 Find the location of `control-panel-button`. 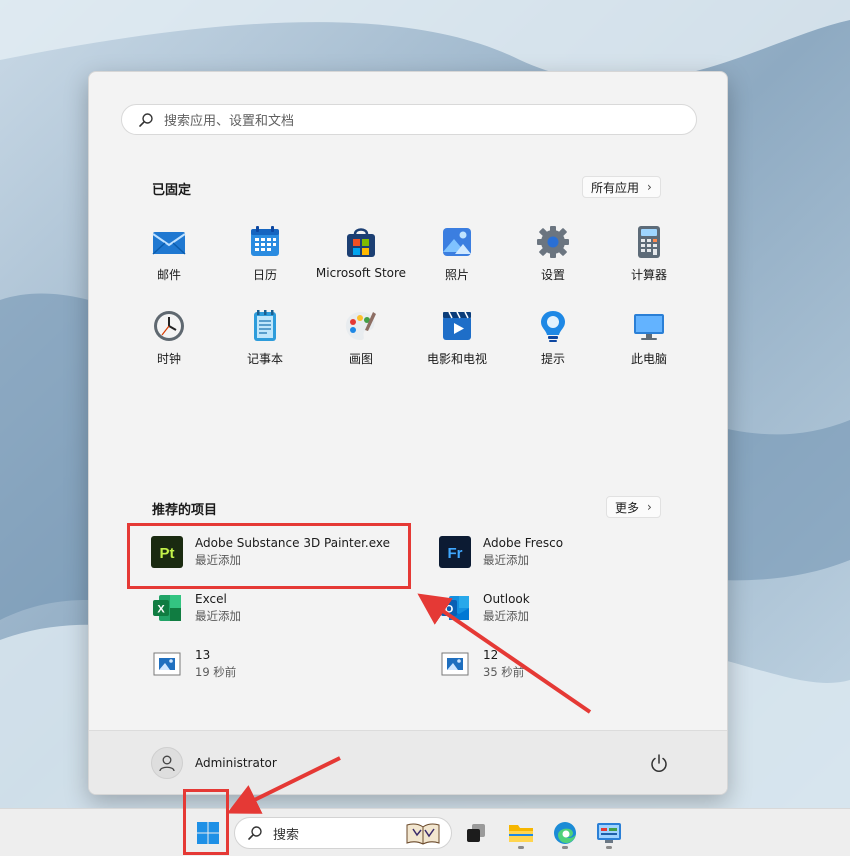

control-panel-button is located at coordinates (609, 833).